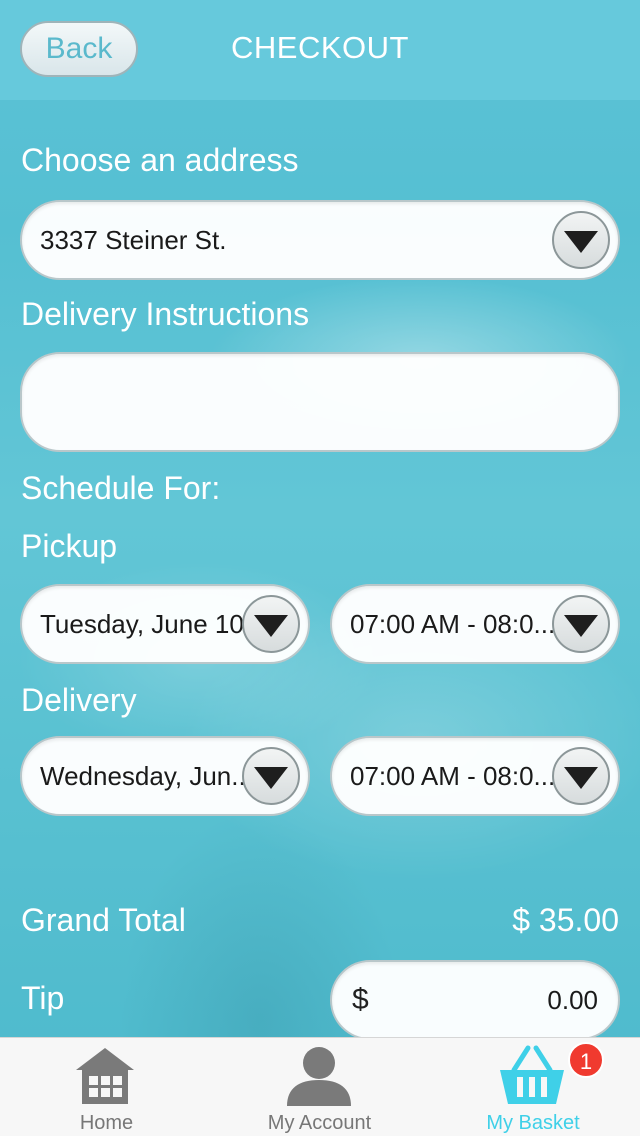 This screenshot has height=1136, width=640. What do you see at coordinates (43, 998) in the screenshot?
I see `tip-label: Tip` at bounding box center [43, 998].